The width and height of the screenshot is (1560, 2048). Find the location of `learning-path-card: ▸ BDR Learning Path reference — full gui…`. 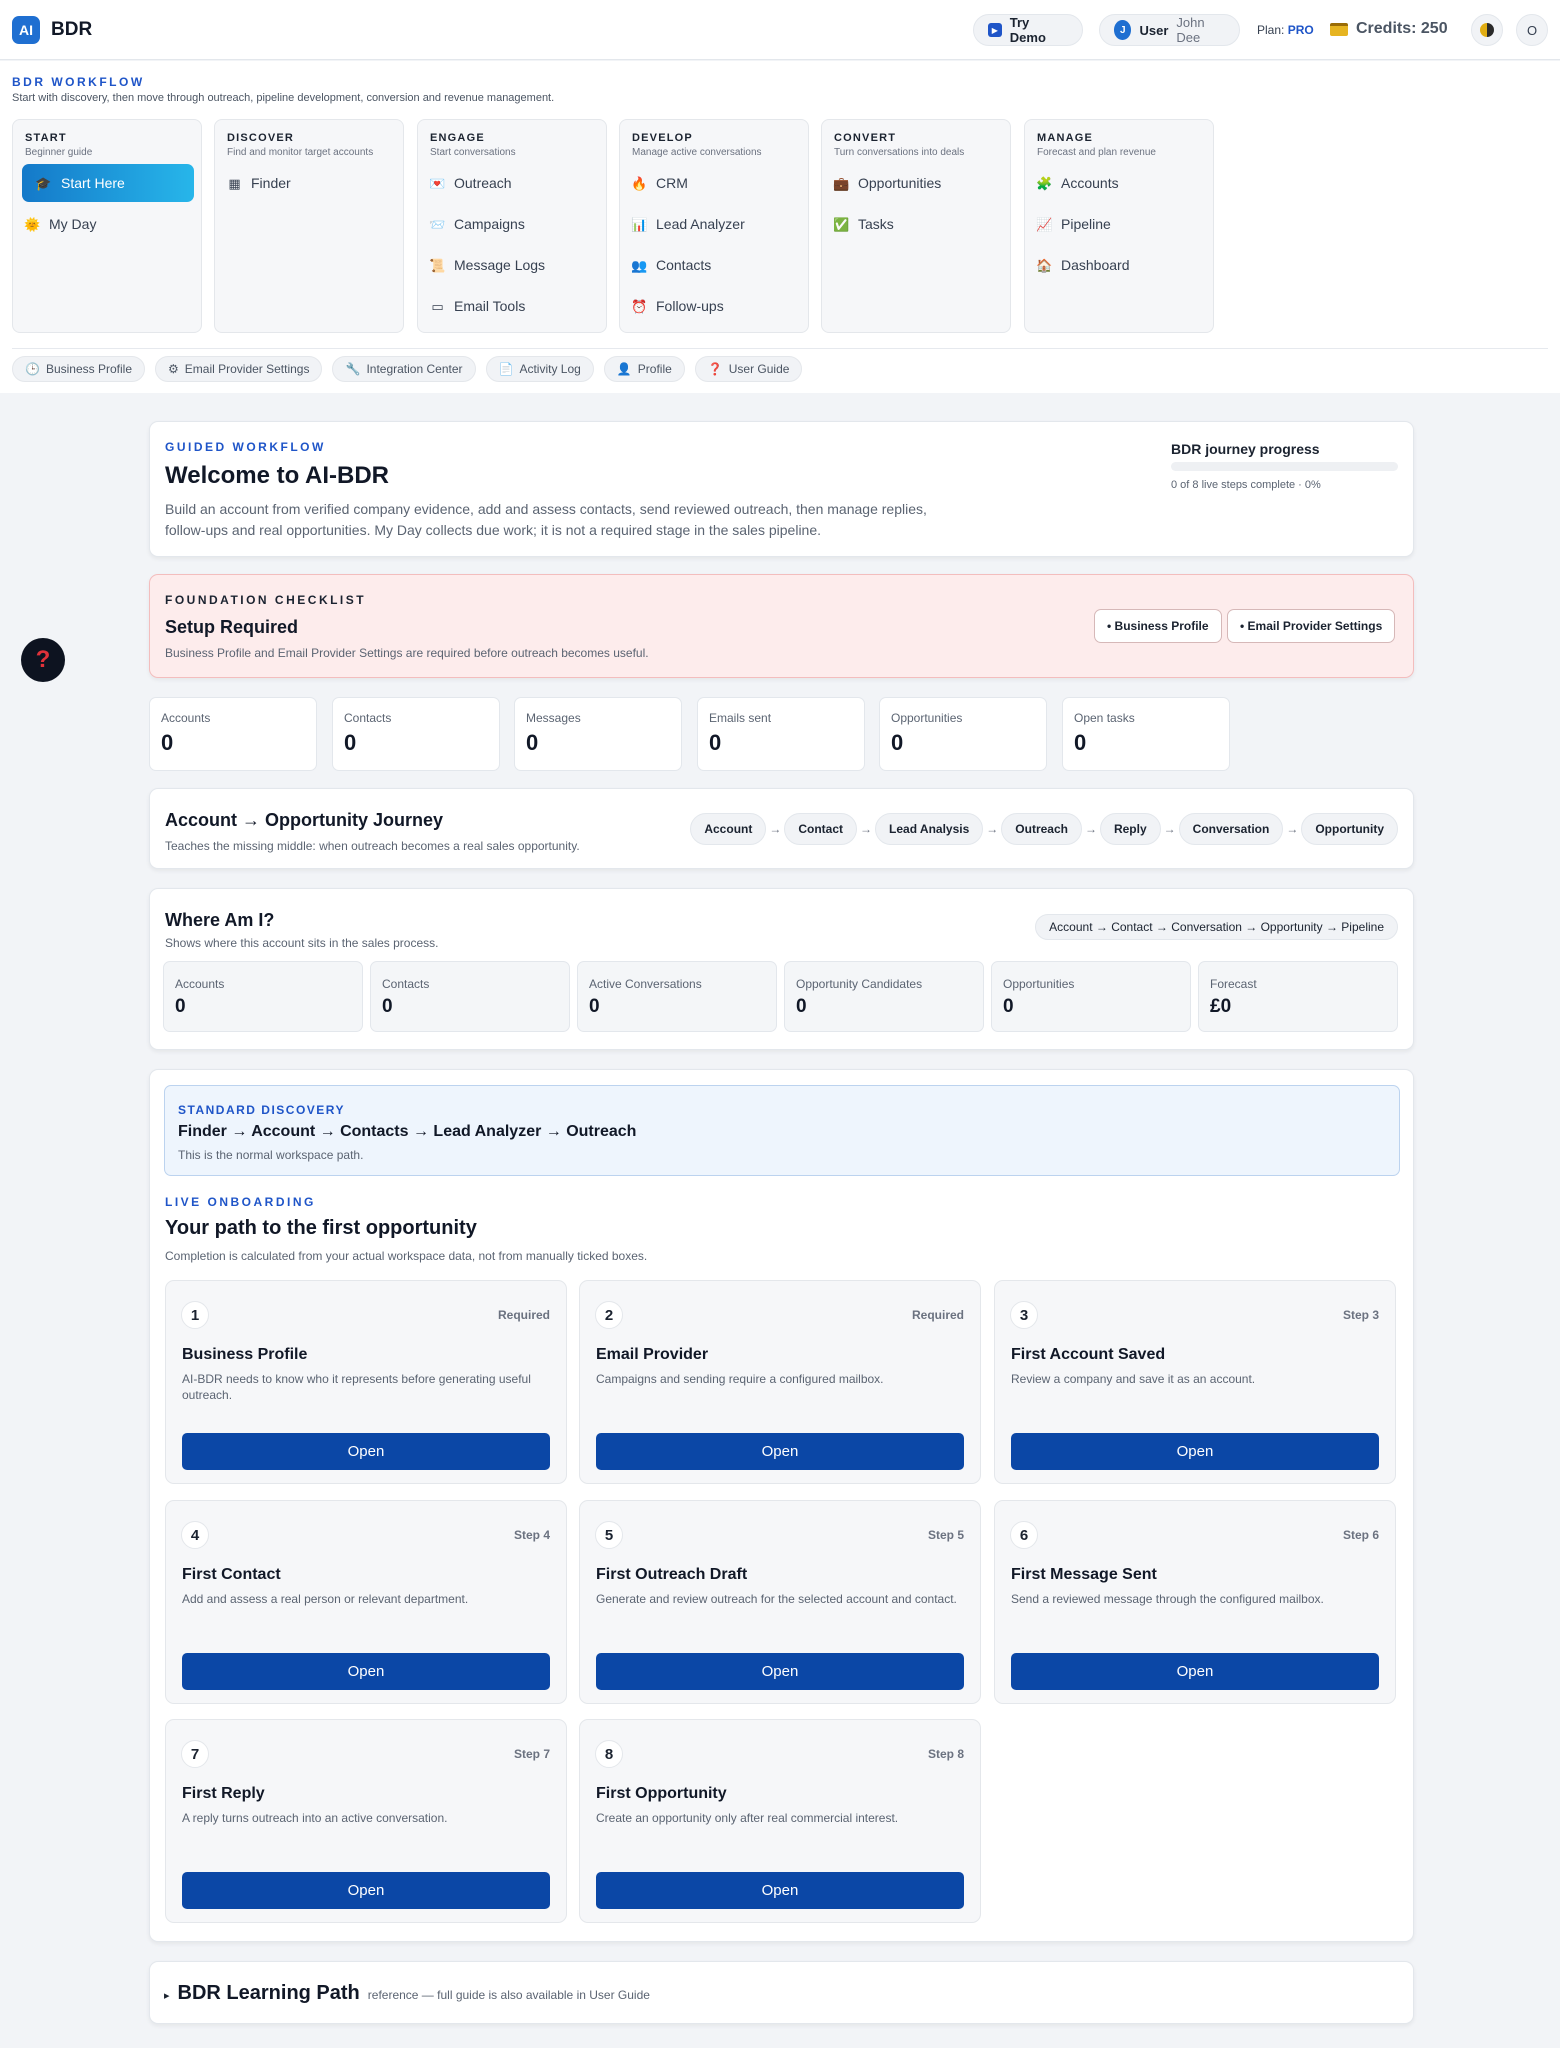

learning-path-card: ▸ BDR Learning Path reference — full gui… is located at coordinates (781, 1992).